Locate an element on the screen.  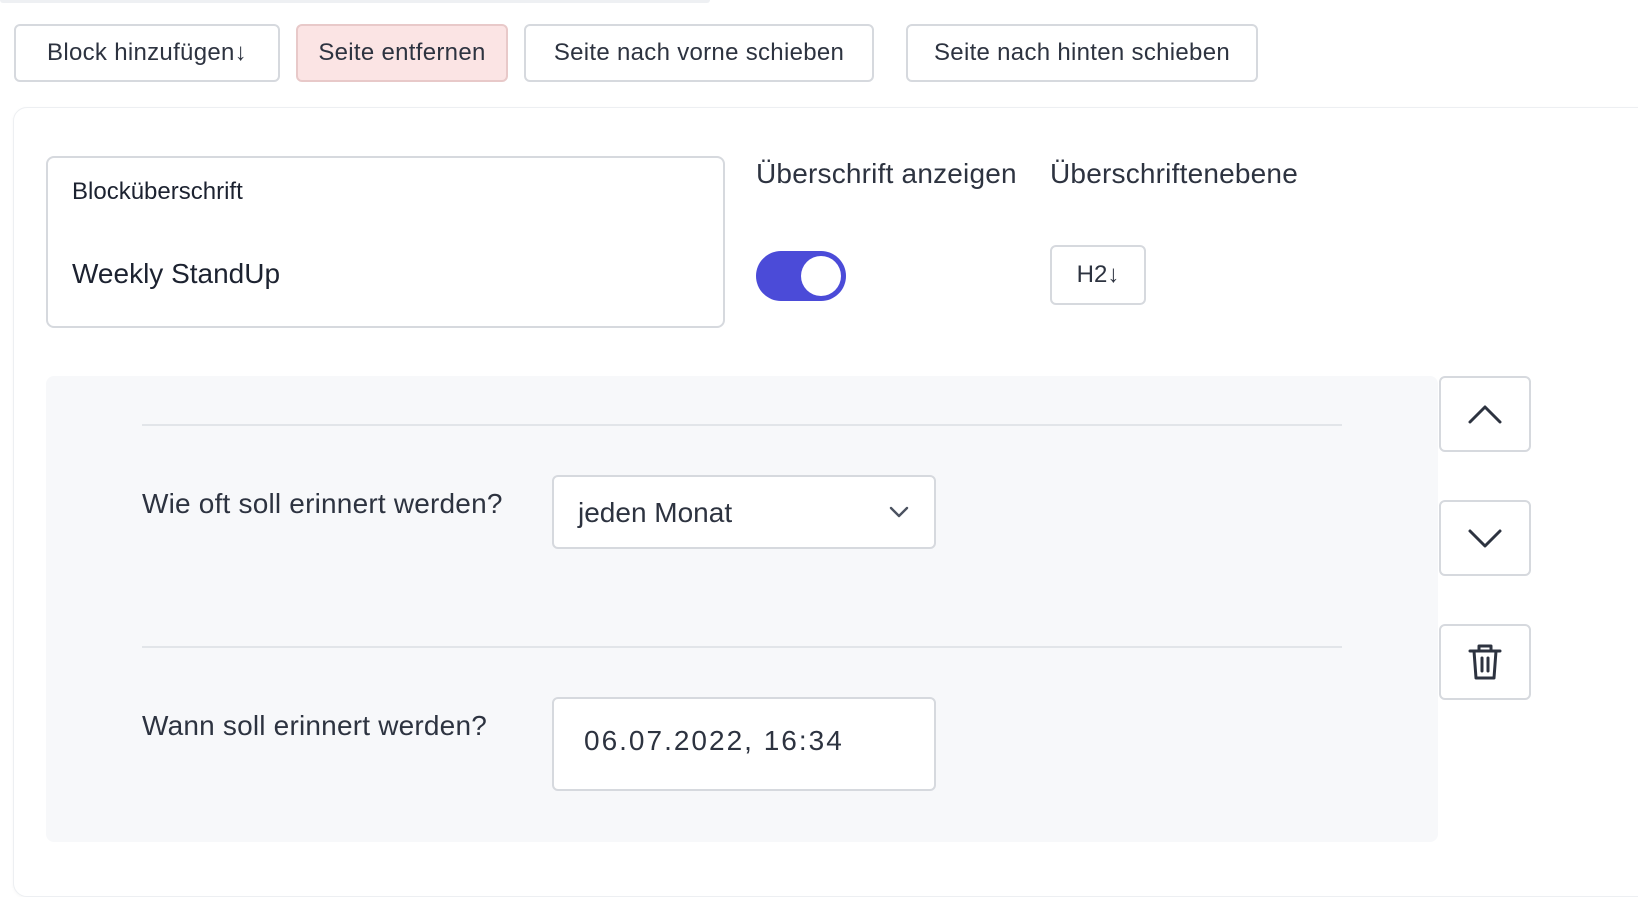
toggle-knob is located at coordinates (821, 276).